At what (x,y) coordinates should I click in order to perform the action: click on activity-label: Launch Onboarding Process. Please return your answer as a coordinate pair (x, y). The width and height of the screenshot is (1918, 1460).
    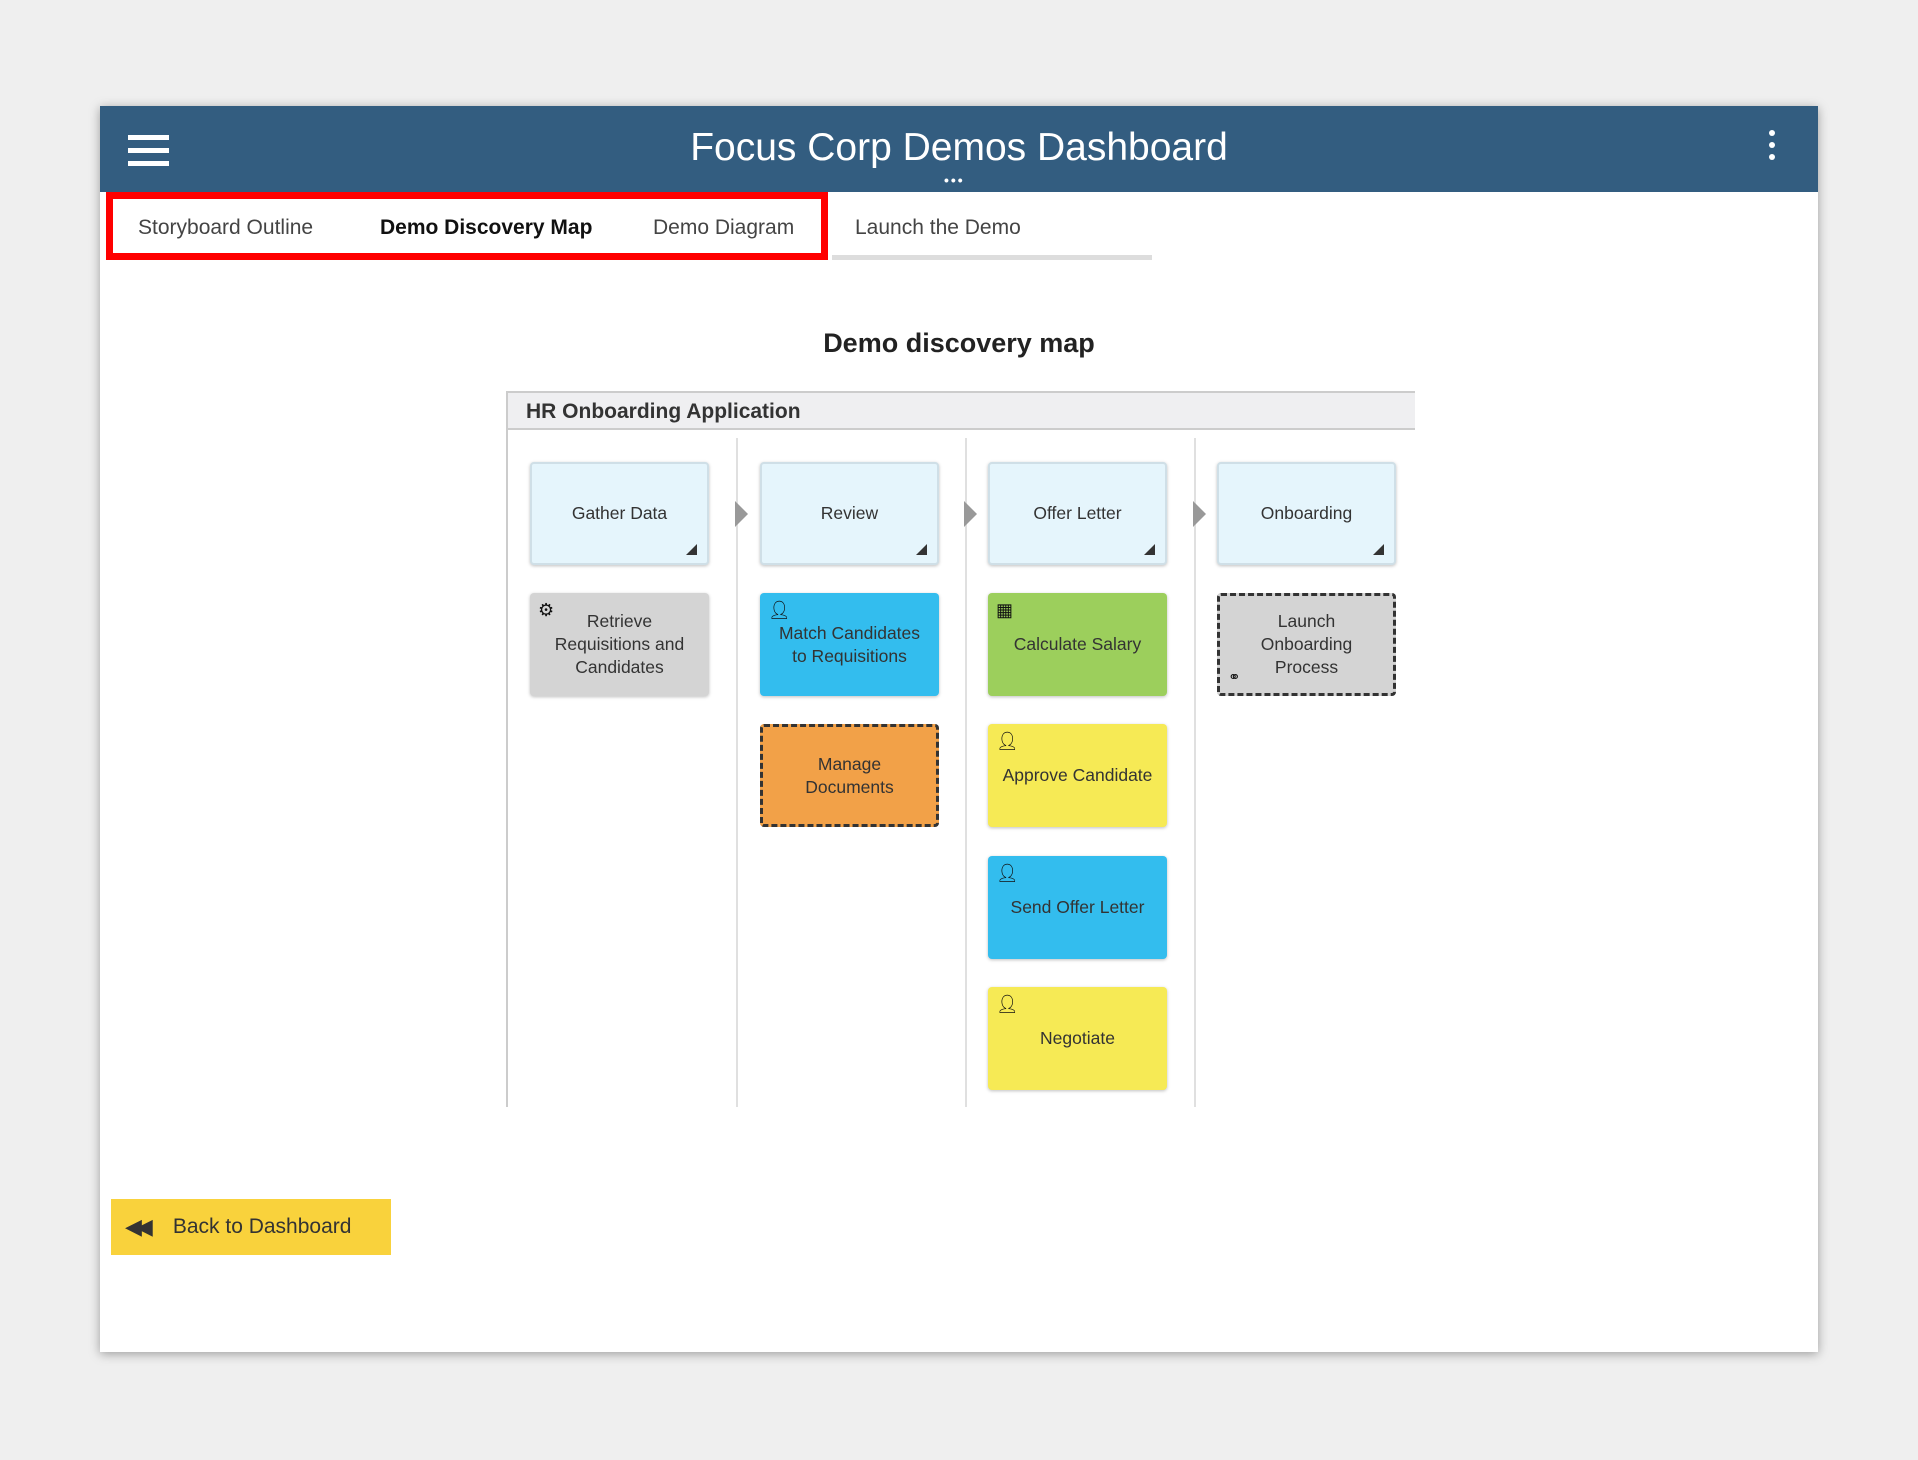
    Looking at the image, I should click on (1306, 644).